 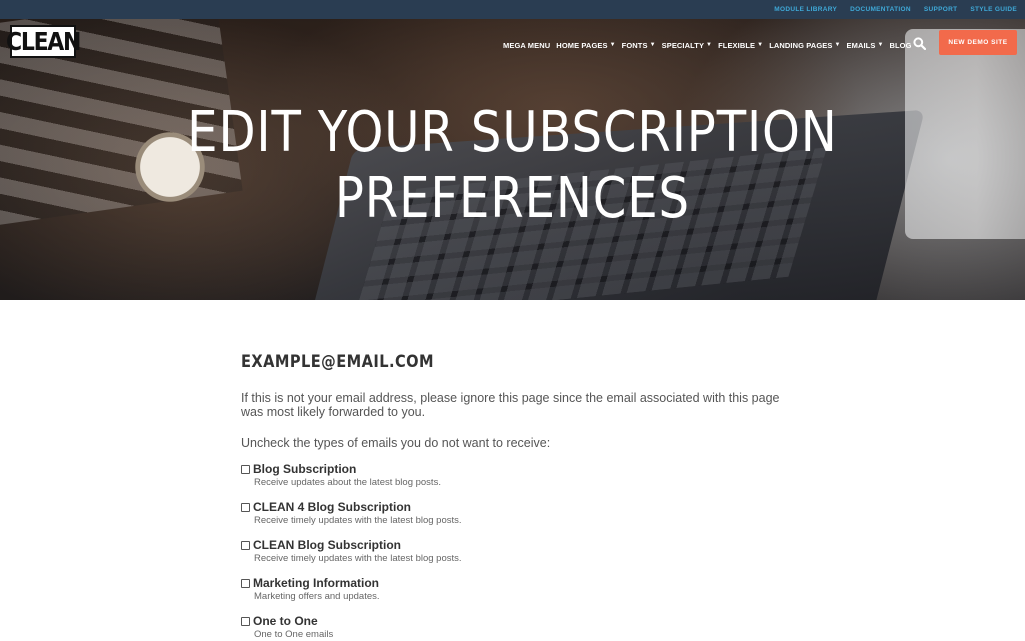 I want to click on nav-label: HOME PAGES, so click(x=582, y=45).